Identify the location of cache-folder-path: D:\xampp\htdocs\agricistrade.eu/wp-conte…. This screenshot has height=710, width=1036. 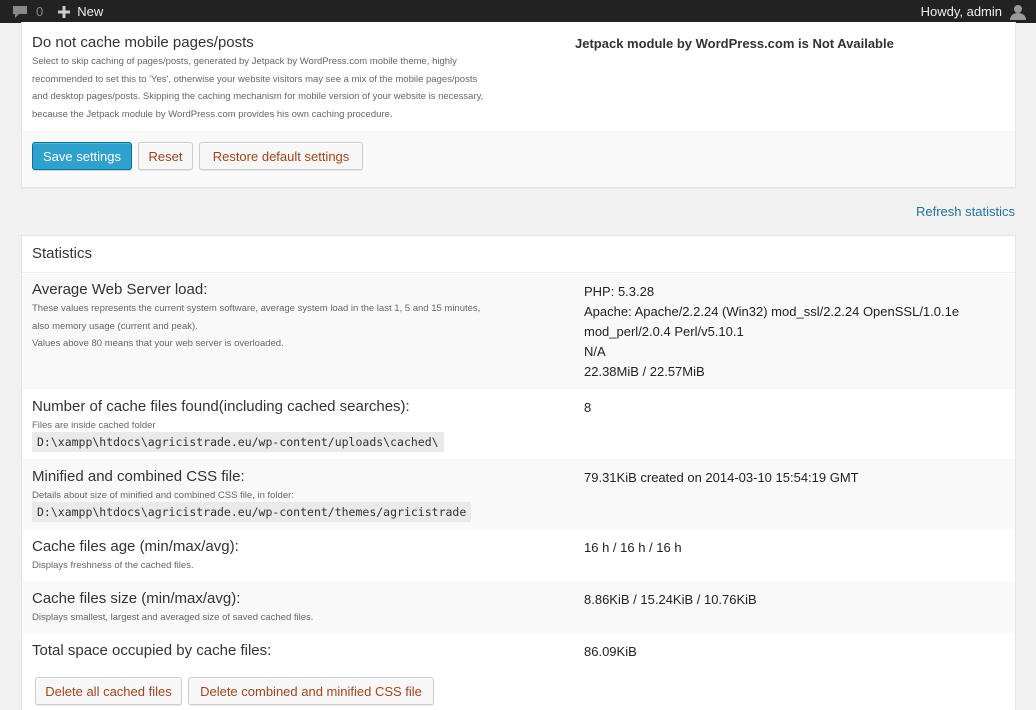
(238, 442).